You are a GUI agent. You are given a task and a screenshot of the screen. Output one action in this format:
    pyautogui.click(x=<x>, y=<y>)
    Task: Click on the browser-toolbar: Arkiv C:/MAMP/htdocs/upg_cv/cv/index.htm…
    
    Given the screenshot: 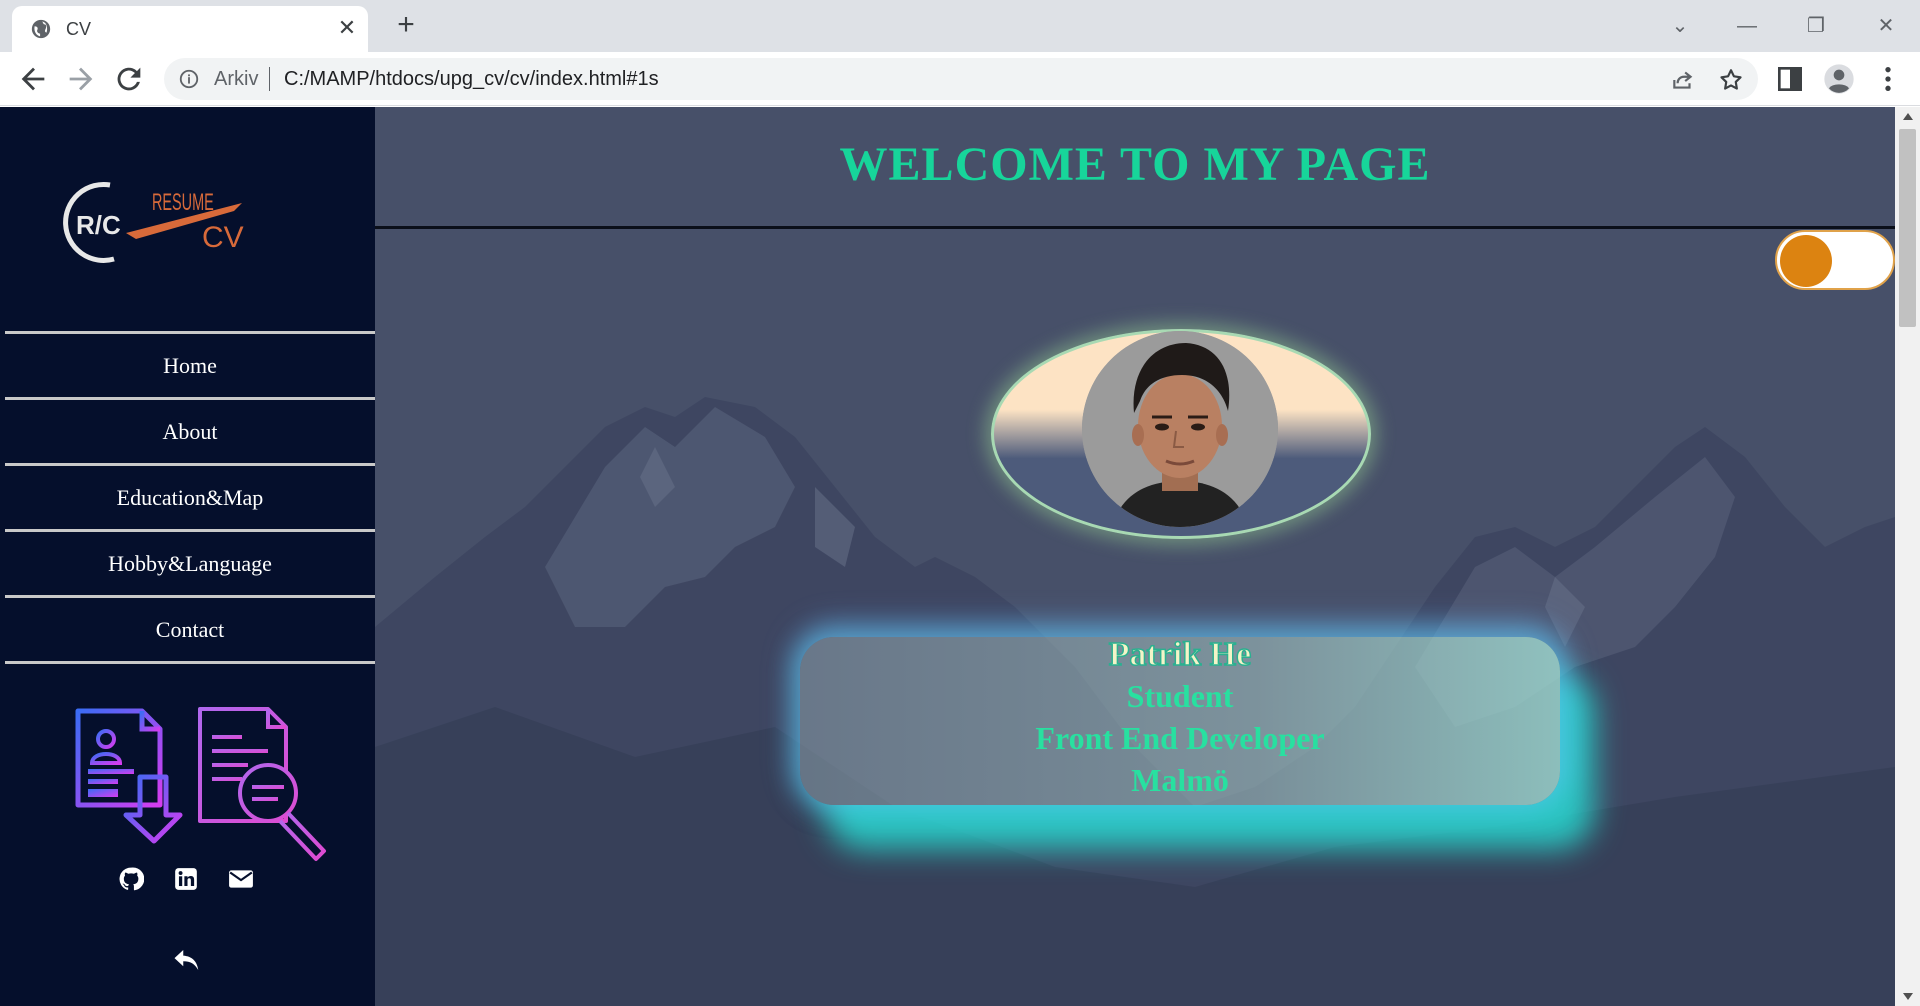 What is the action you would take?
    pyautogui.click(x=960, y=79)
    